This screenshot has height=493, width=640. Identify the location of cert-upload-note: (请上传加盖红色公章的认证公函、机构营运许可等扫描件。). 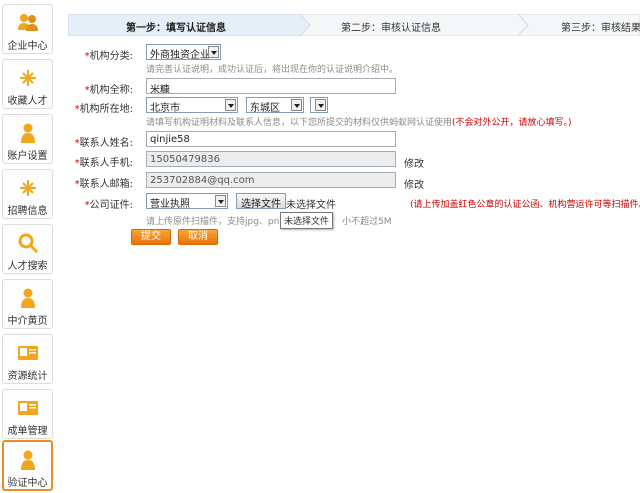
(525, 205).